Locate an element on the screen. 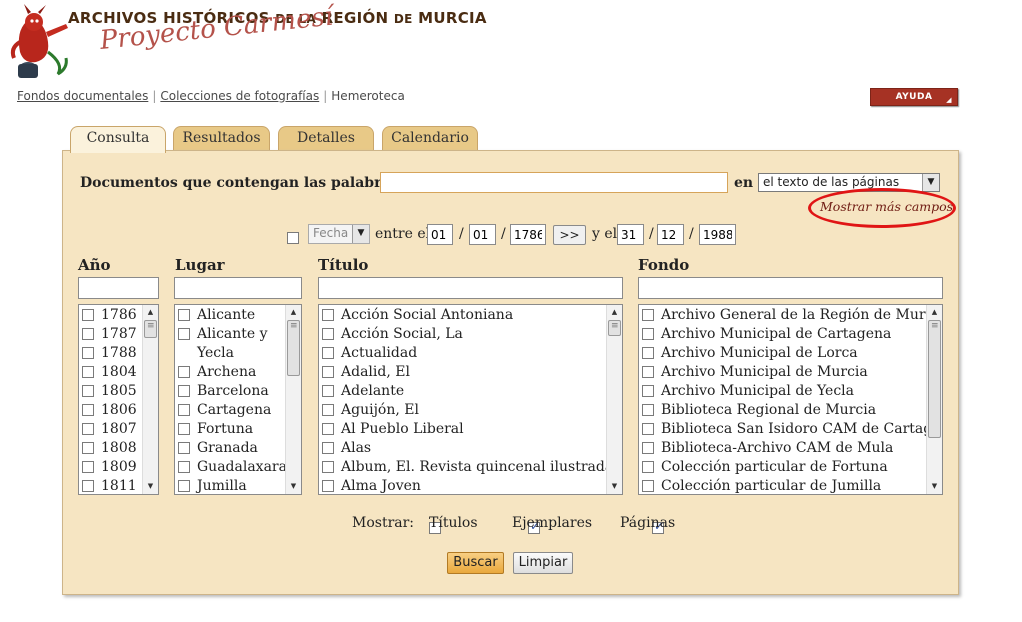 Image resolution: width=1022 pixels, height=622 pixels. year-list-item: 1807 is located at coordinates (110, 429).